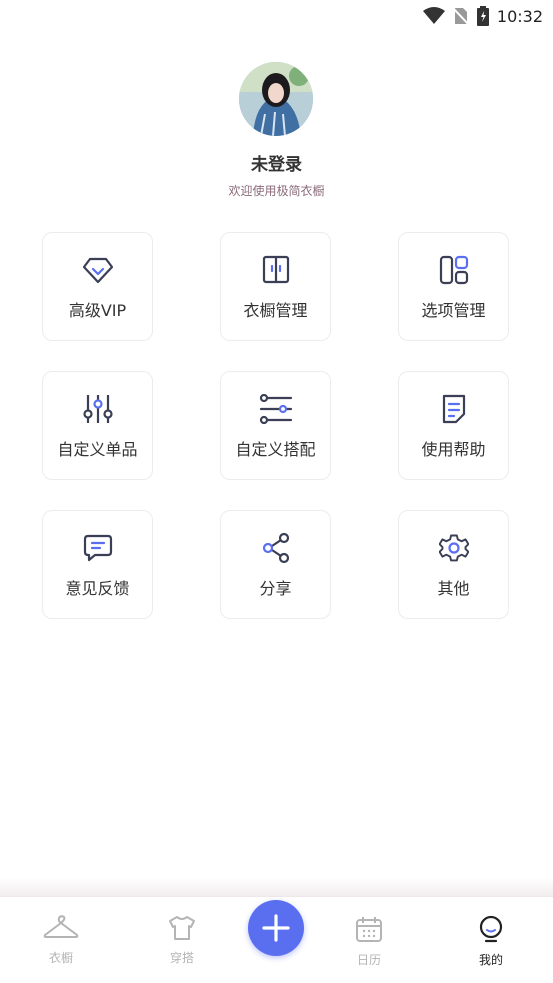 The width and height of the screenshot is (553, 983). I want to click on menu-item-options: 选项管理, so click(453, 286).